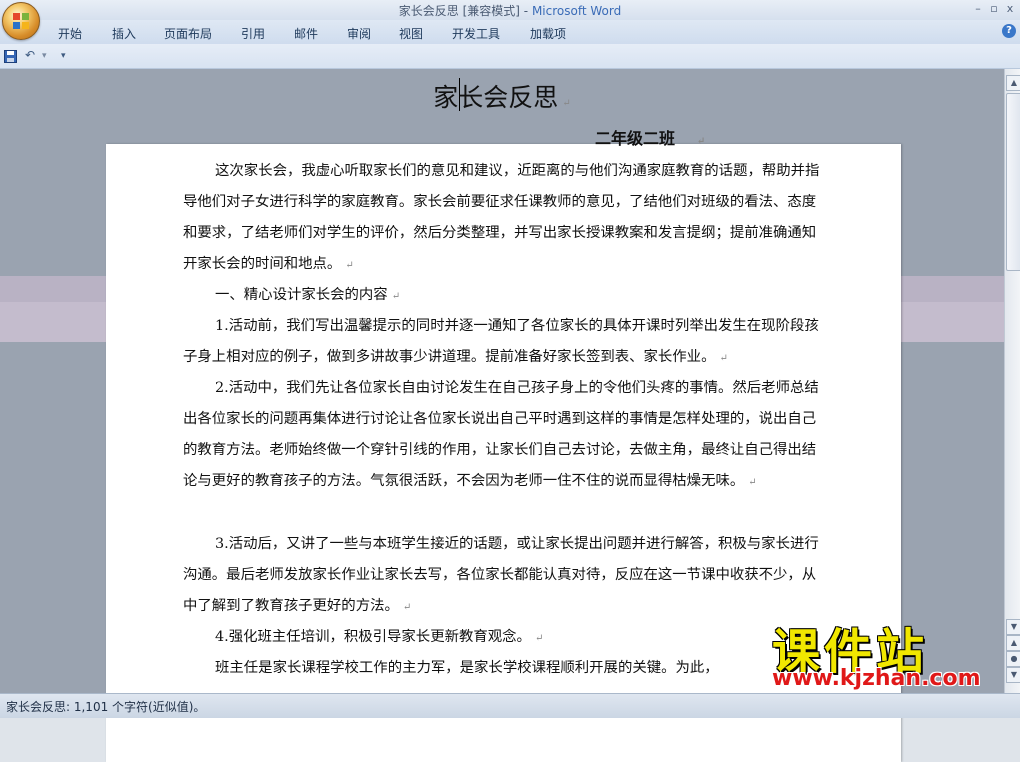 The width and height of the screenshot is (1020, 762). Describe the element at coordinates (876, 678) in the screenshot. I see `watermark-url: www.kjzhan.com` at that location.